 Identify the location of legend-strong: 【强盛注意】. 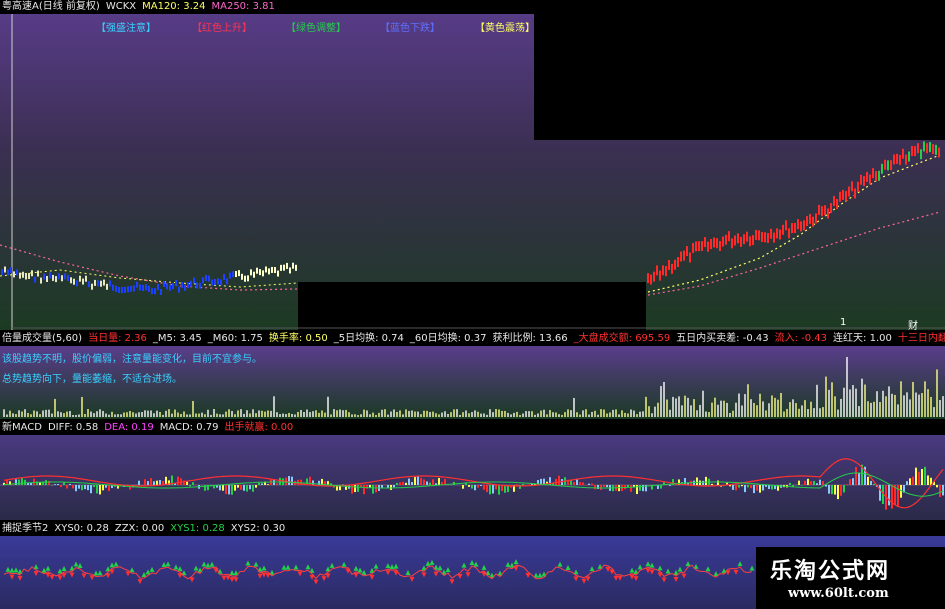
(126, 28).